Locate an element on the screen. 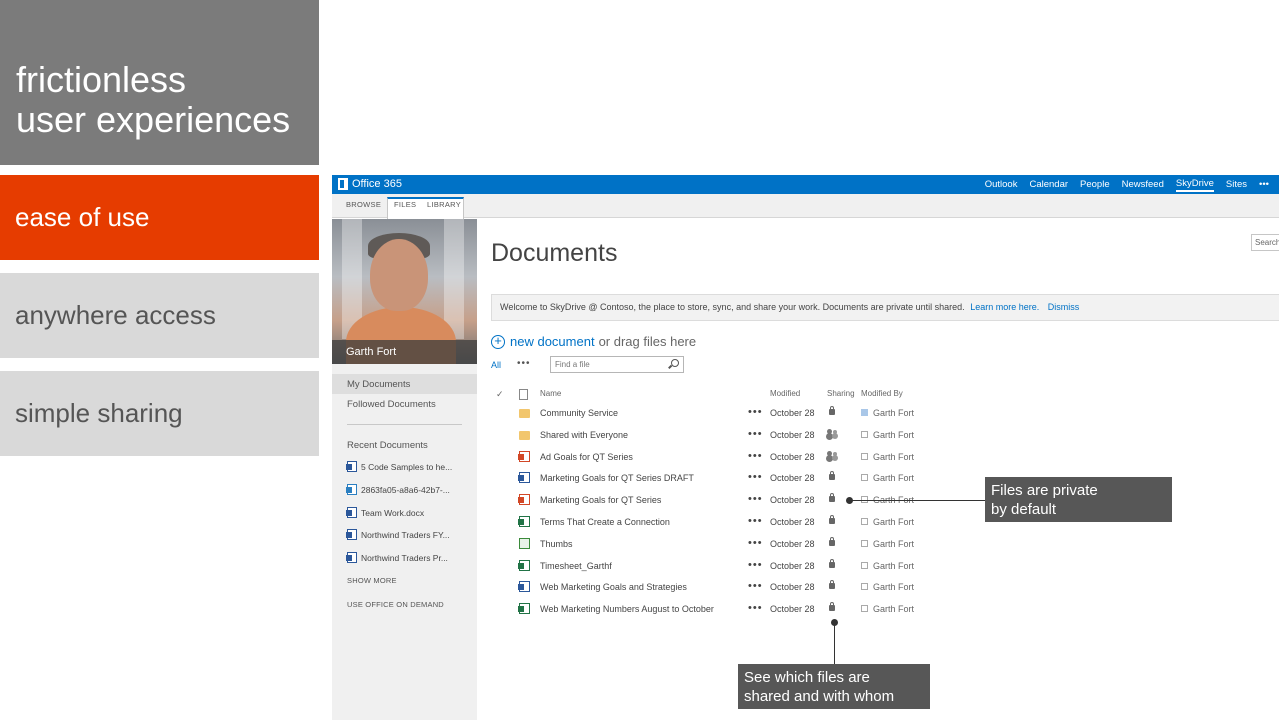 Image resolution: width=1279 pixels, height=720 pixels. file-name: Marketing Goals for QT Series is located at coordinates (600, 500).